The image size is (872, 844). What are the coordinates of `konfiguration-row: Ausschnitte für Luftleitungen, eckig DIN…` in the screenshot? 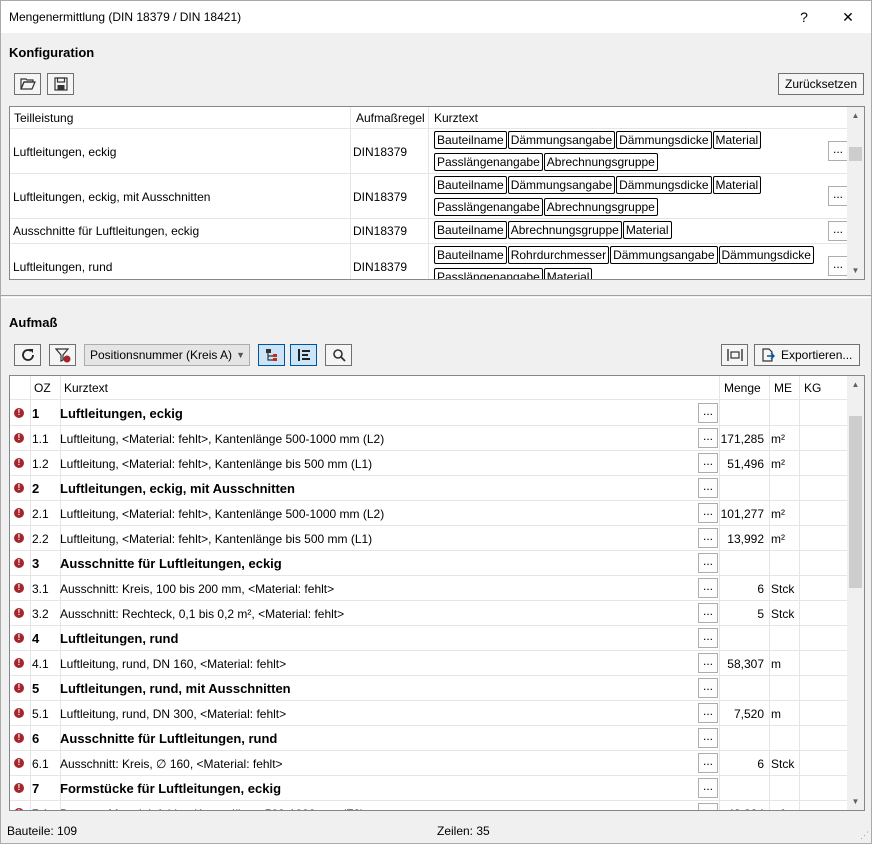 It's located at (429, 231).